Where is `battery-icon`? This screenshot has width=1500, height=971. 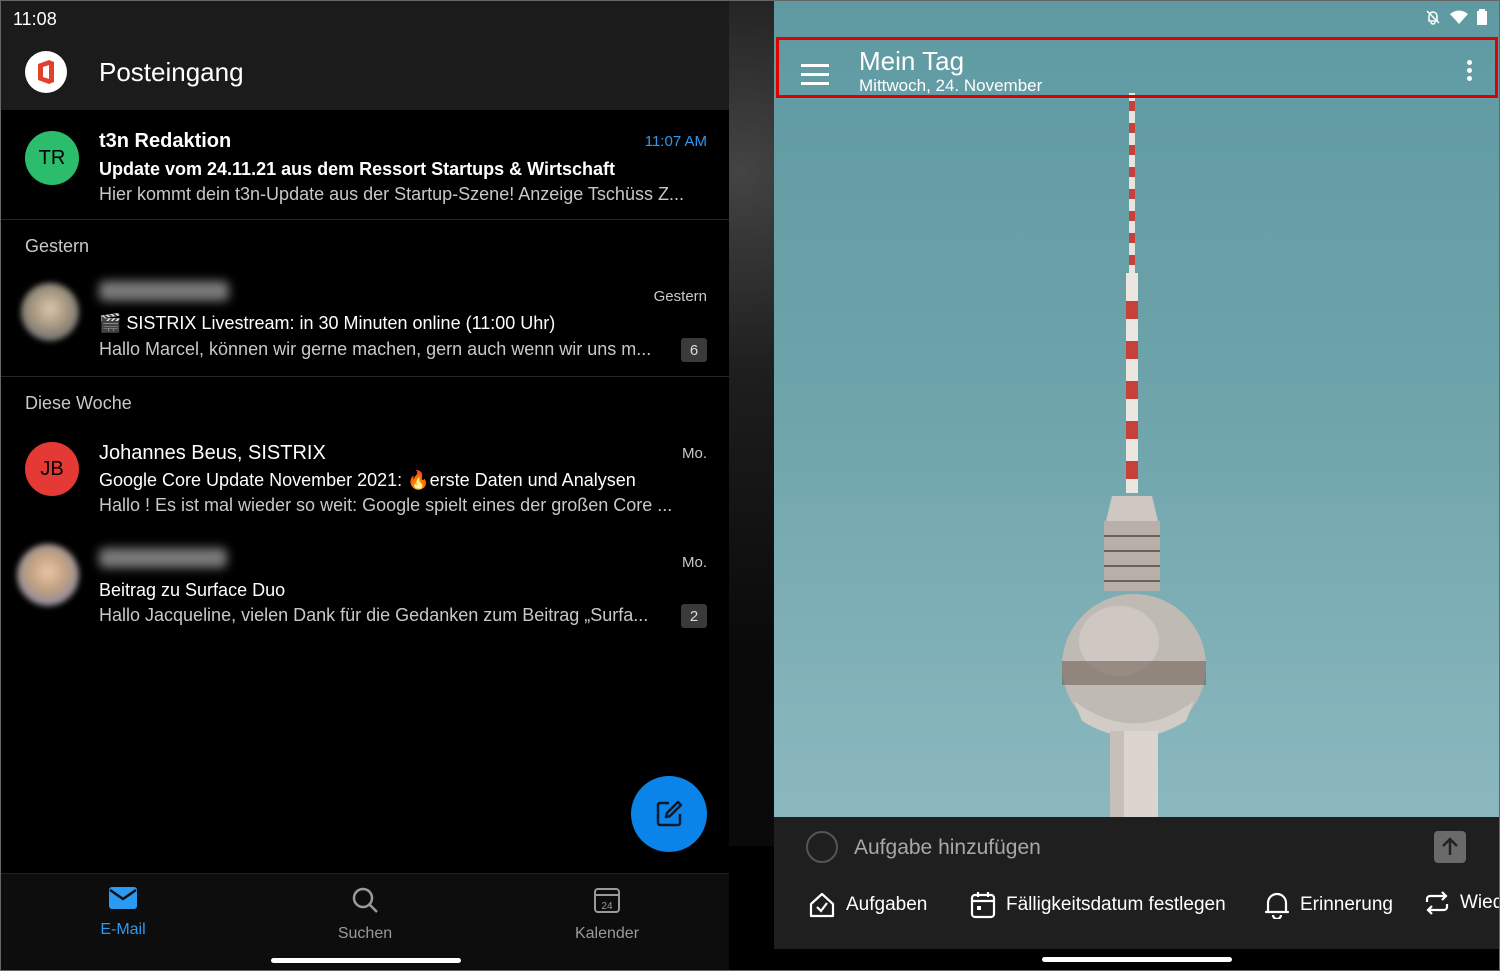
battery-icon is located at coordinates (1482, 19).